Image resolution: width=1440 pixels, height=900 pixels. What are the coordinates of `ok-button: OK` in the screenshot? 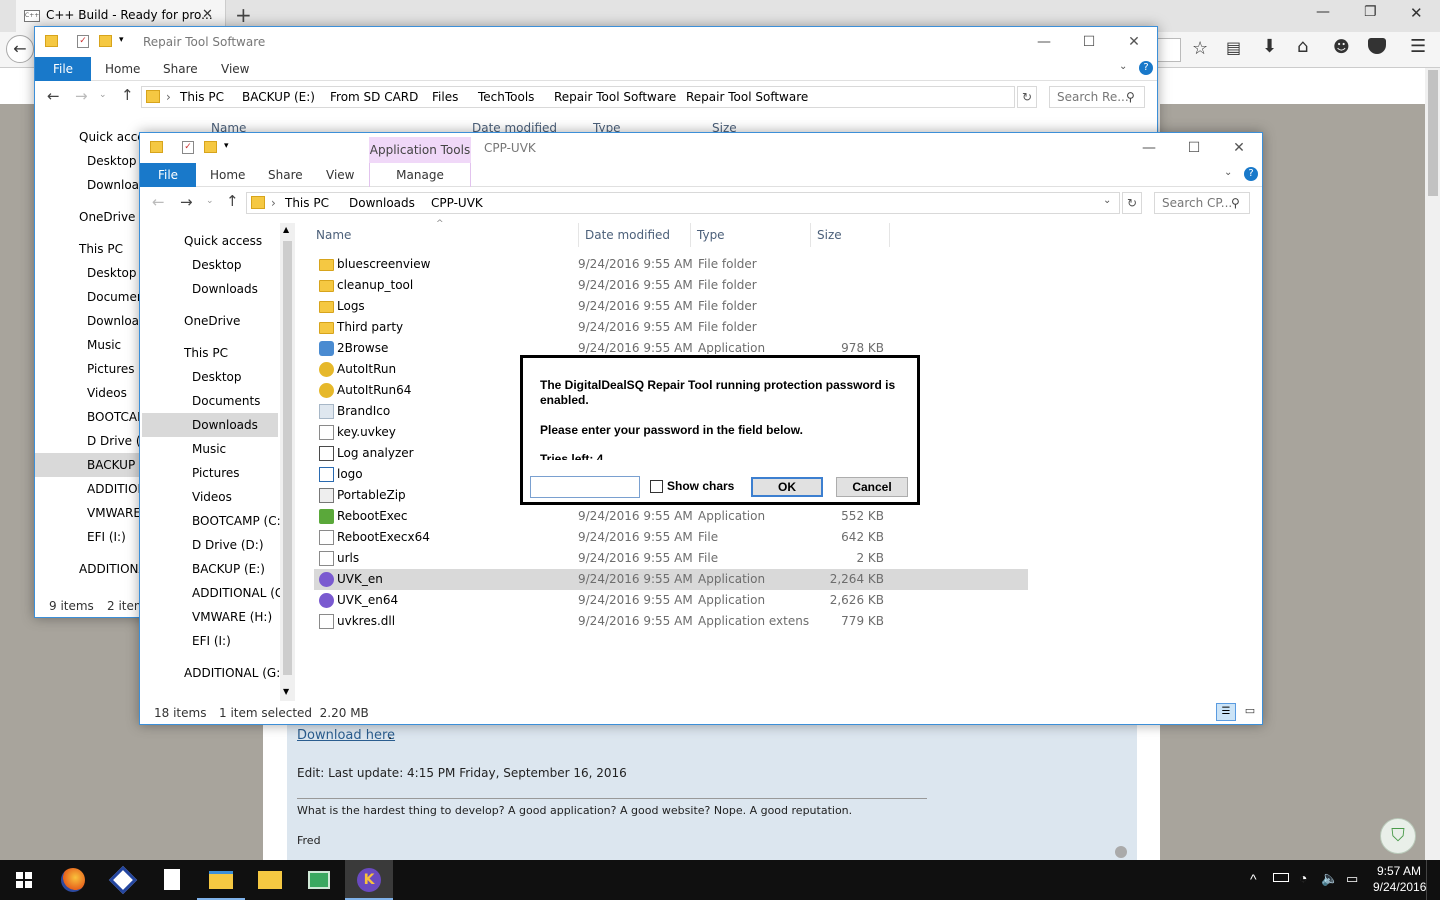 It's located at (787, 487).